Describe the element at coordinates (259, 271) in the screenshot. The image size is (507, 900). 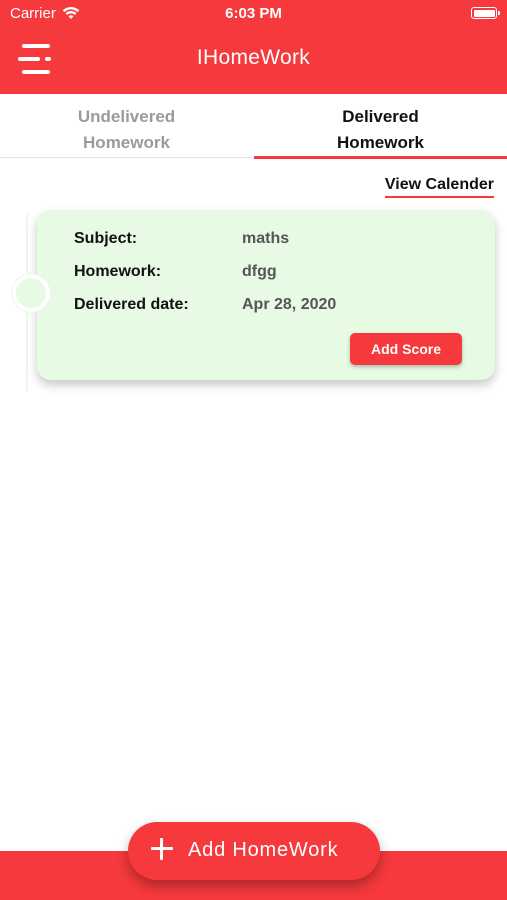
I see `homework-value: dfgg` at that location.